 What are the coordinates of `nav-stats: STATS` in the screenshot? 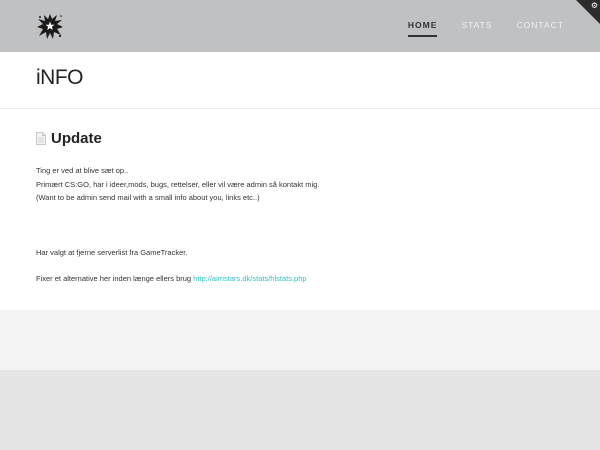 It's located at (476, 28).